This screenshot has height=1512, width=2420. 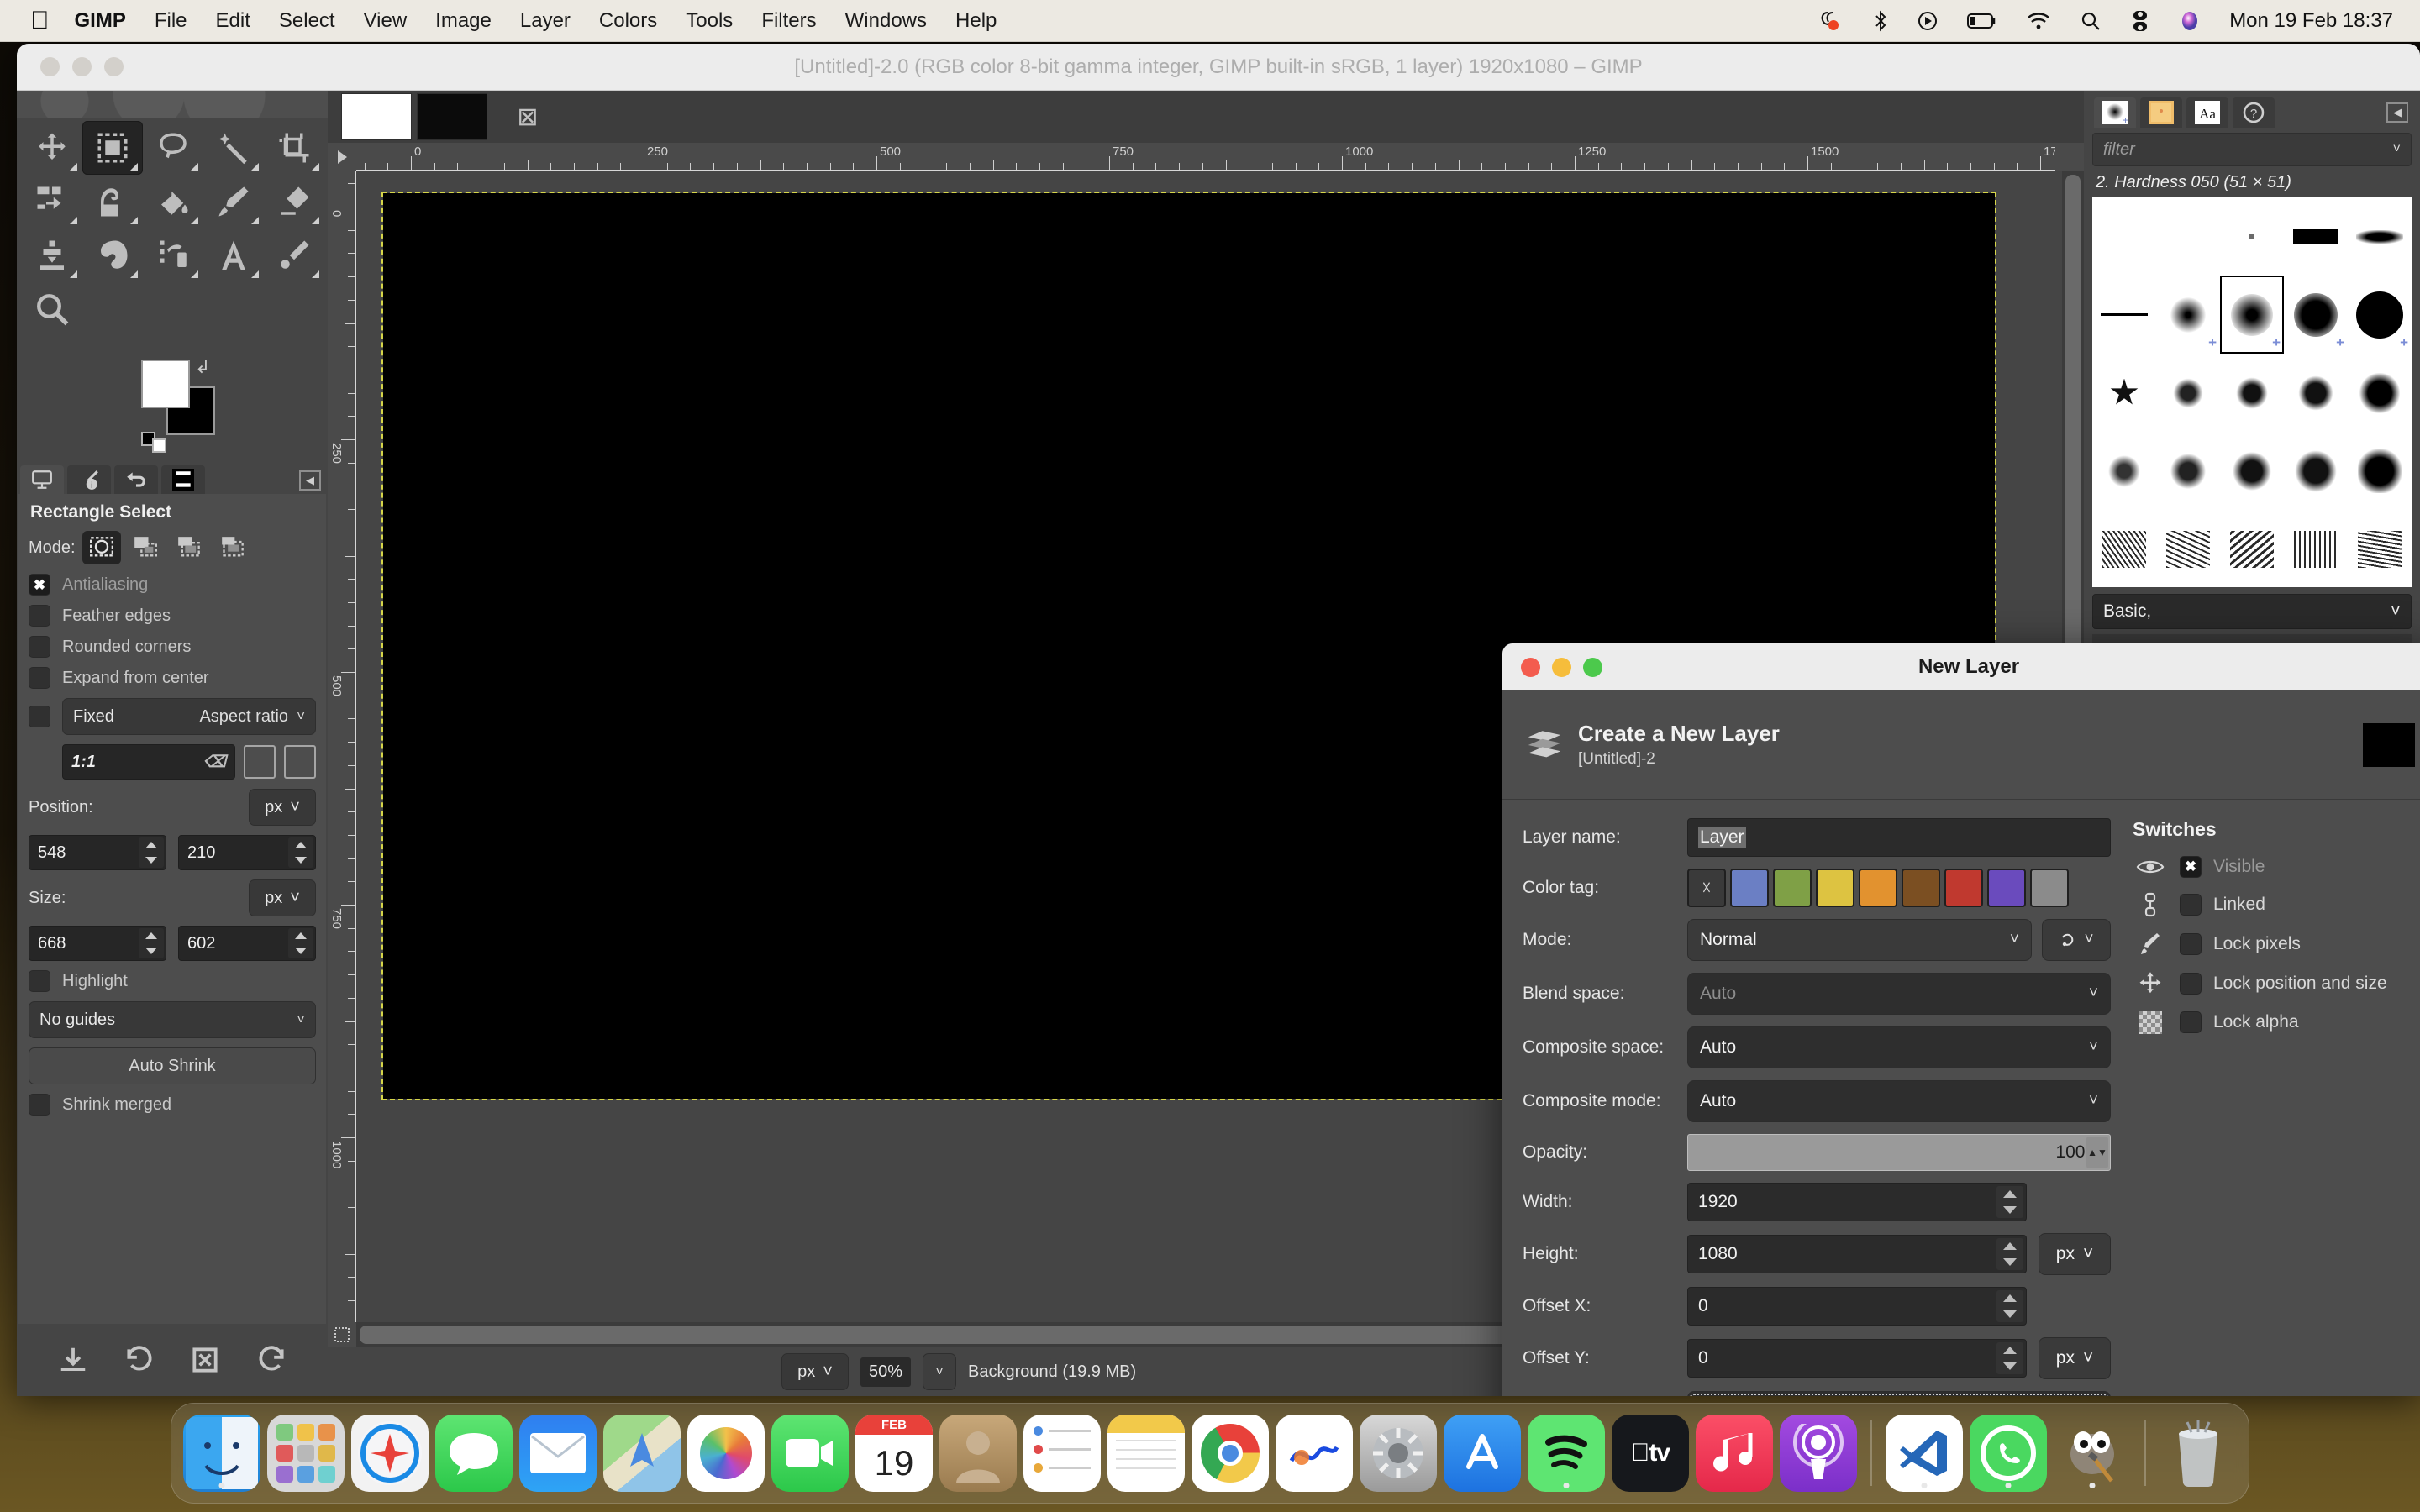 What do you see at coordinates (271, 1360) in the screenshot?
I see `reset-tool-options-icon` at bounding box center [271, 1360].